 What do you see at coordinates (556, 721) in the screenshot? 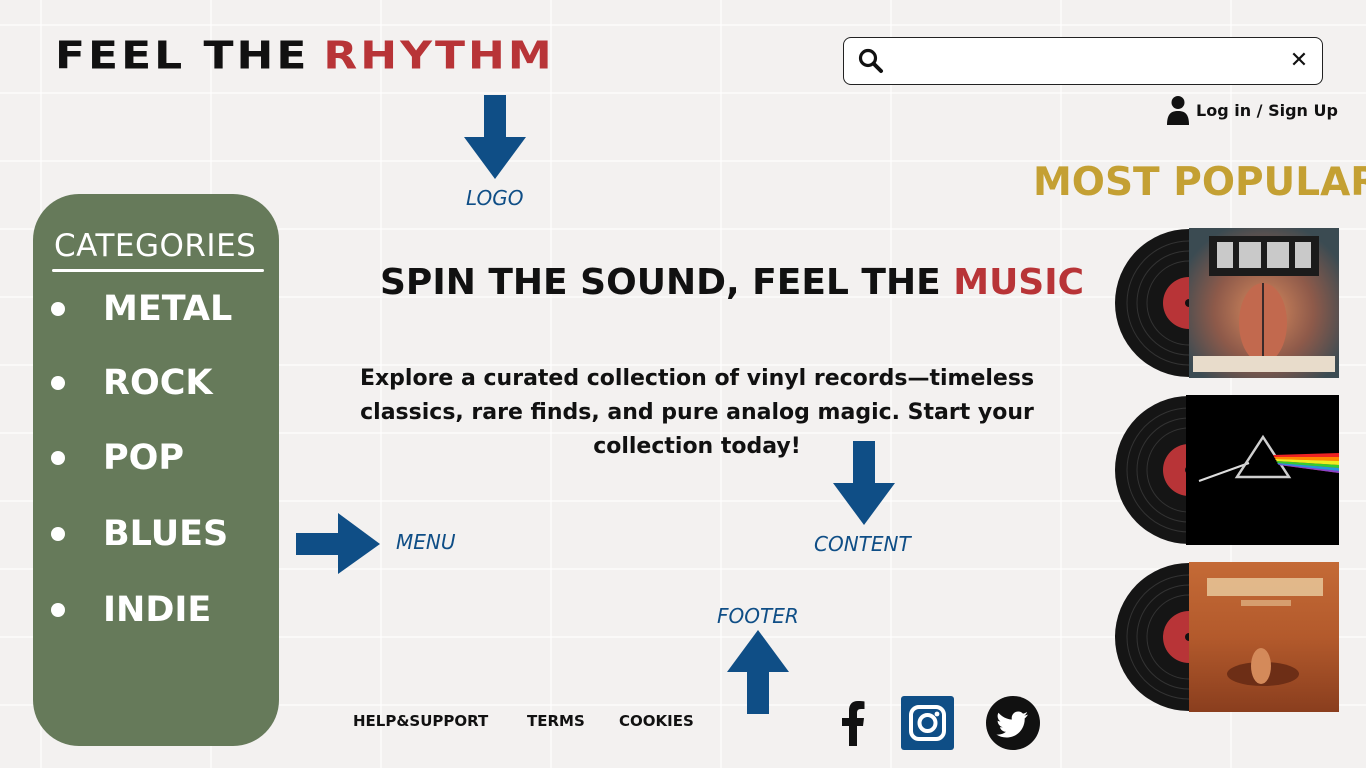
I see `footer-link-terms: TERMS` at bounding box center [556, 721].